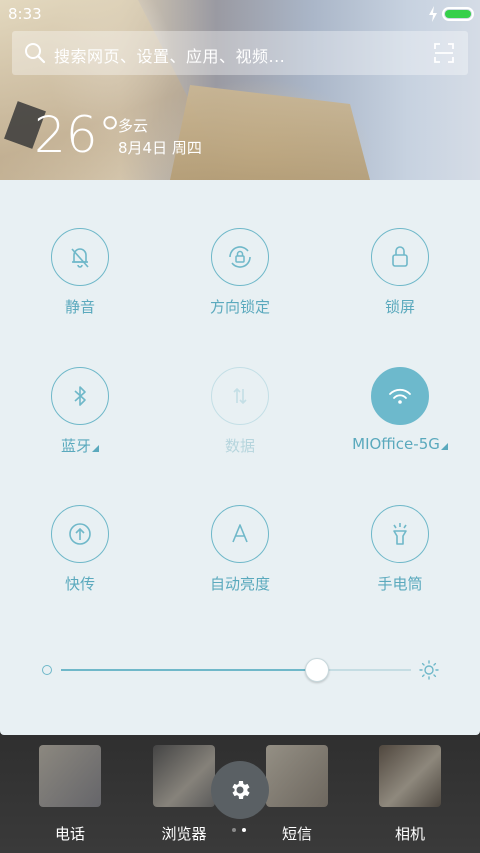 The image size is (480, 853). I want to click on brightness-fill, so click(189, 670).